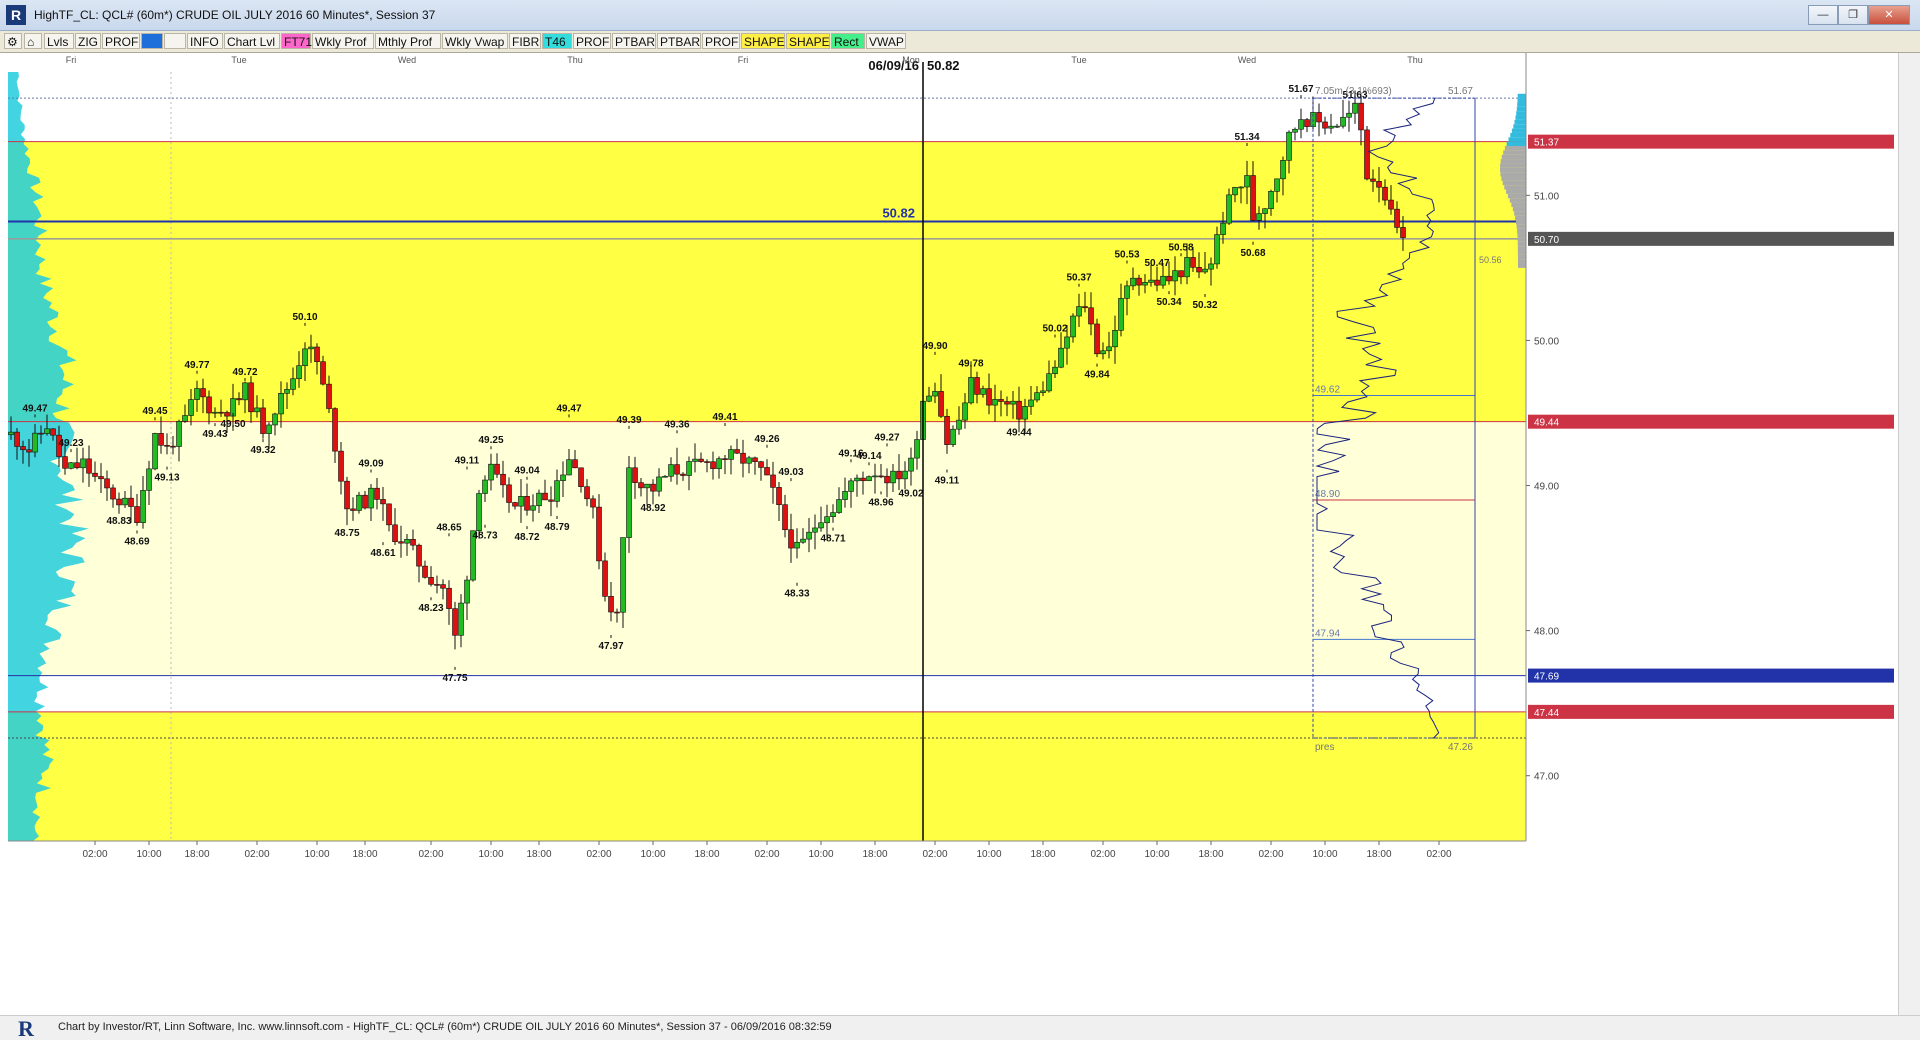  Describe the element at coordinates (1711, 141) in the screenshot. I see `level-tag` at that location.